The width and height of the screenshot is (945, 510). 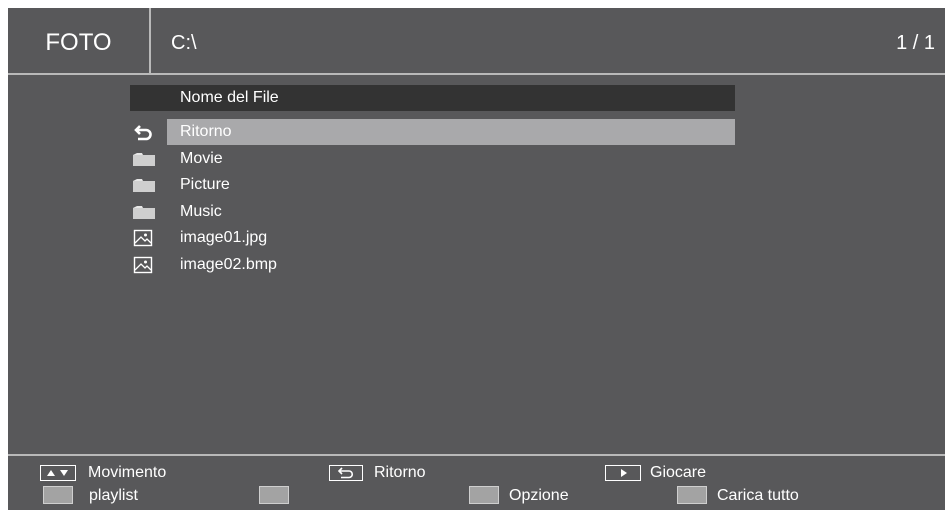 I want to click on list-item-file: image01.jpg, so click(x=432, y=238).